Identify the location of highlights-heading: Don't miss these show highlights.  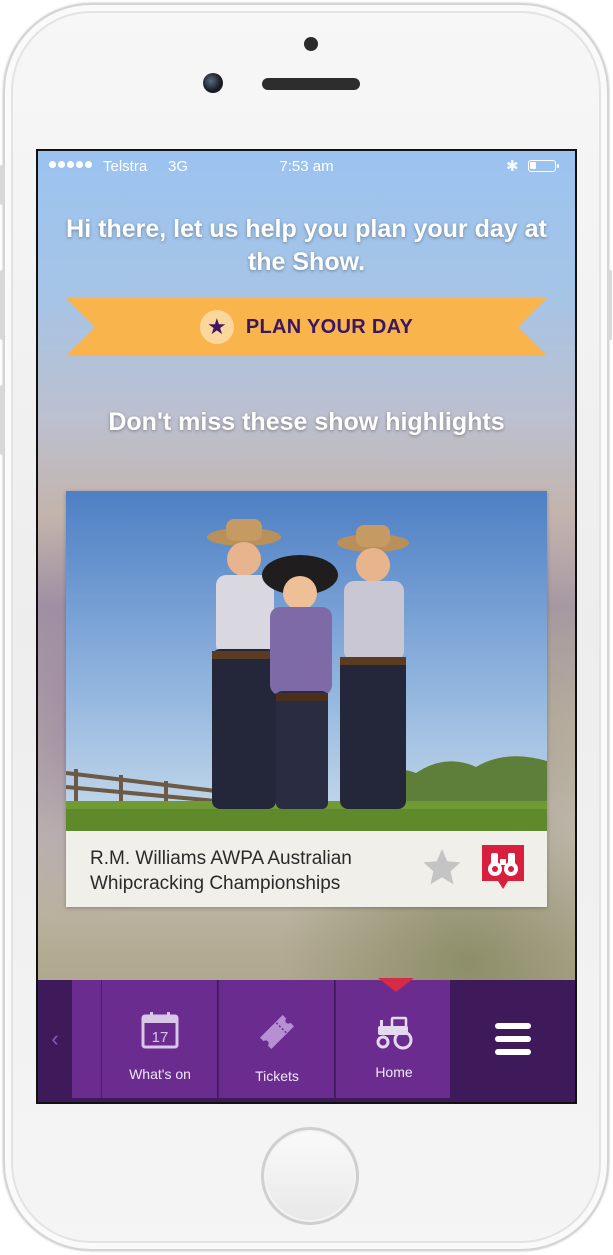
(306, 422).